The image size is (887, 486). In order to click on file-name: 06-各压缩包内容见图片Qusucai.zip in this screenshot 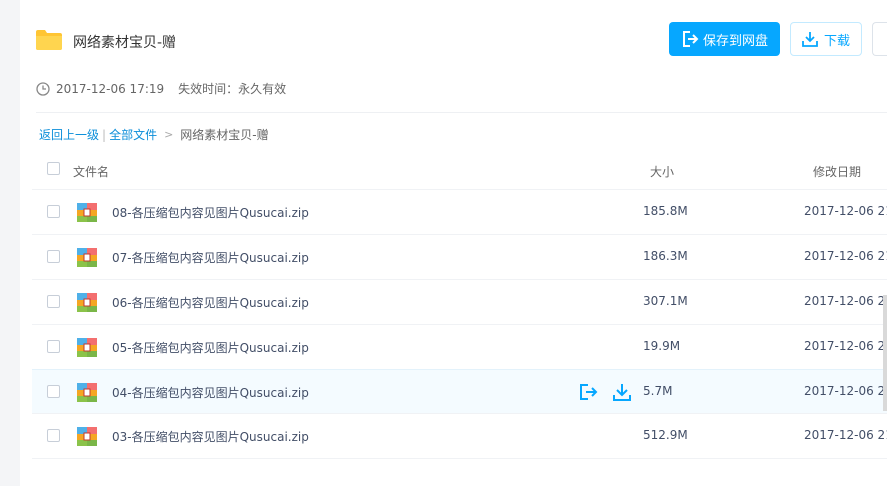, I will do `click(210, 302)`.